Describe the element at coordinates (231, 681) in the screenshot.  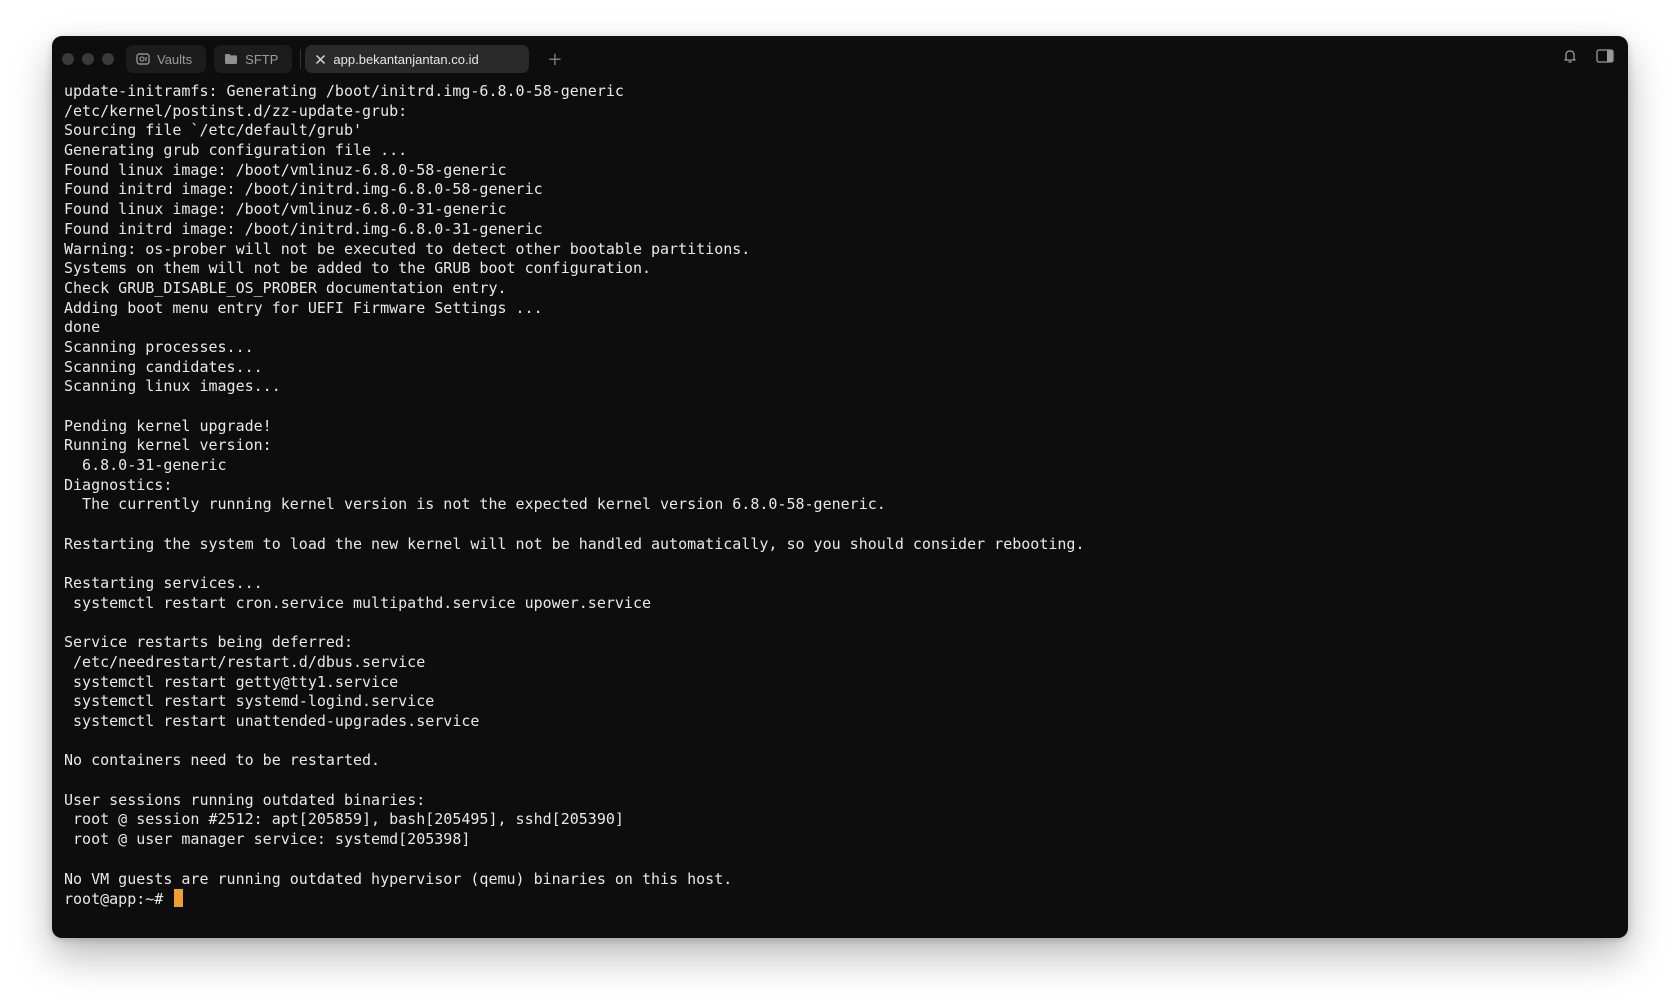
I see `terminal-line: systemctl restart getty@tty1.service` at that location.